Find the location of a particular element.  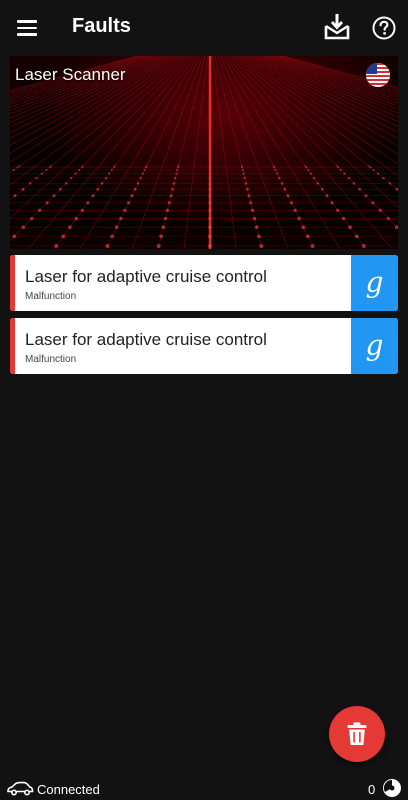

connection-status-bar: Connected 0 is located at coordinates (204, 788).